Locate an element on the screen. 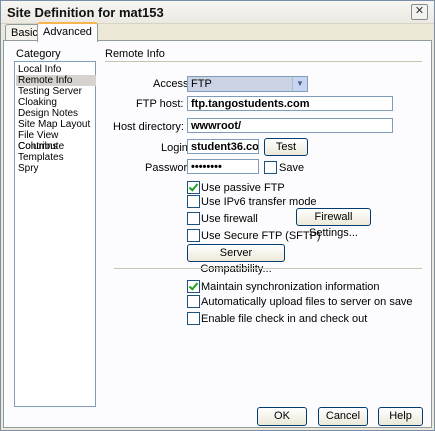 The image size is (435, 431). category-item-file-view-columns: File View Columns is located at coordinates (56, 141).